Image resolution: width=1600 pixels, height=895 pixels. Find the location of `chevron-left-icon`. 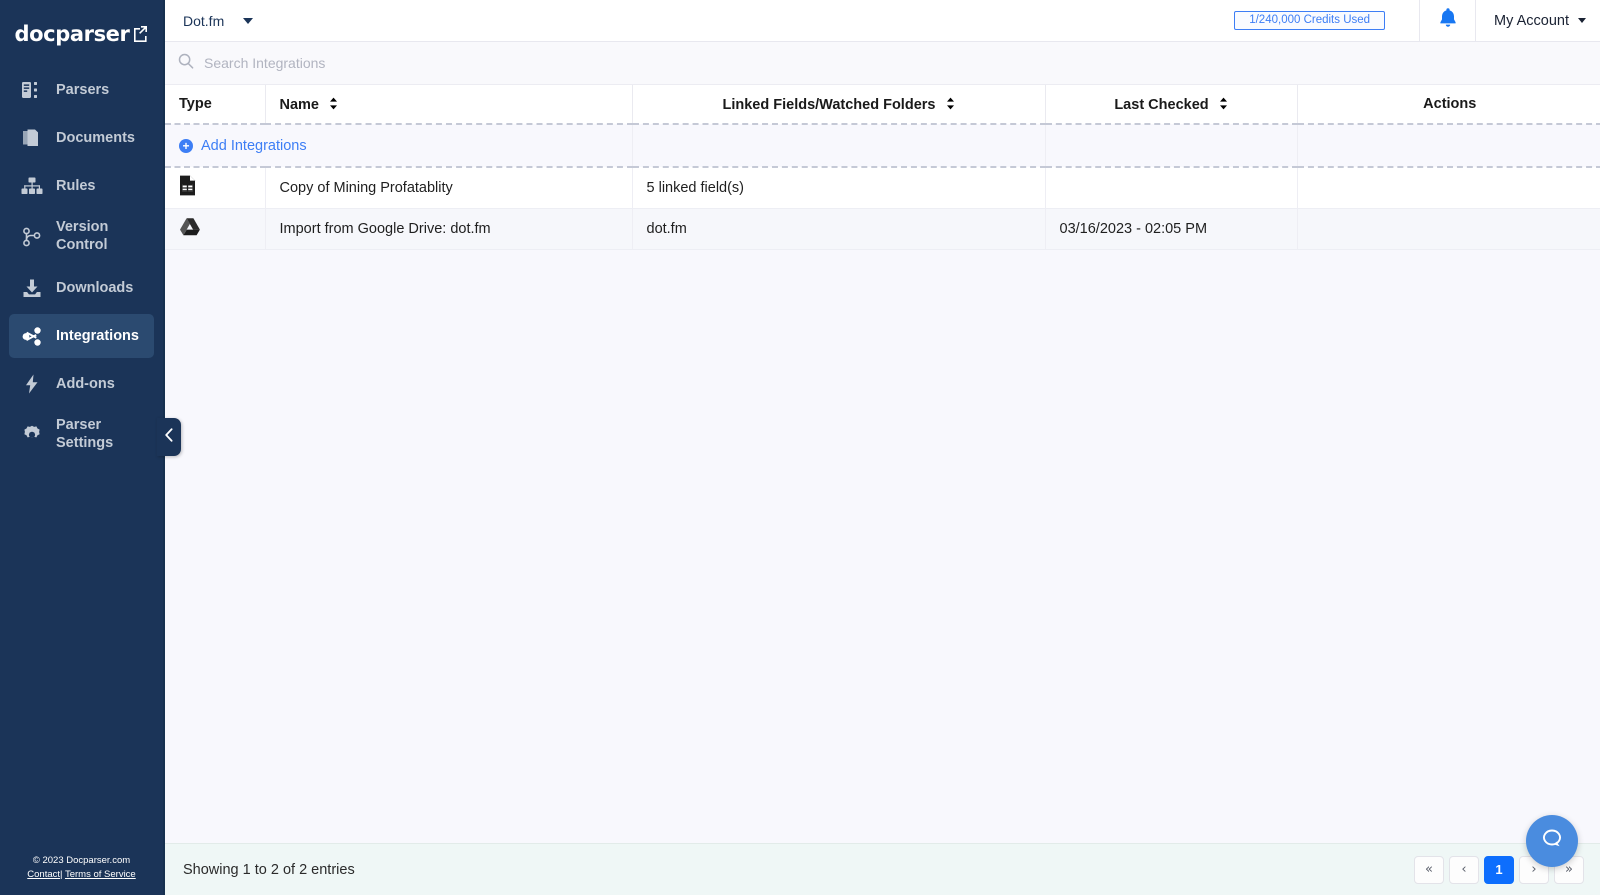

chevron-left-icon is located at coordinates (169, 437).